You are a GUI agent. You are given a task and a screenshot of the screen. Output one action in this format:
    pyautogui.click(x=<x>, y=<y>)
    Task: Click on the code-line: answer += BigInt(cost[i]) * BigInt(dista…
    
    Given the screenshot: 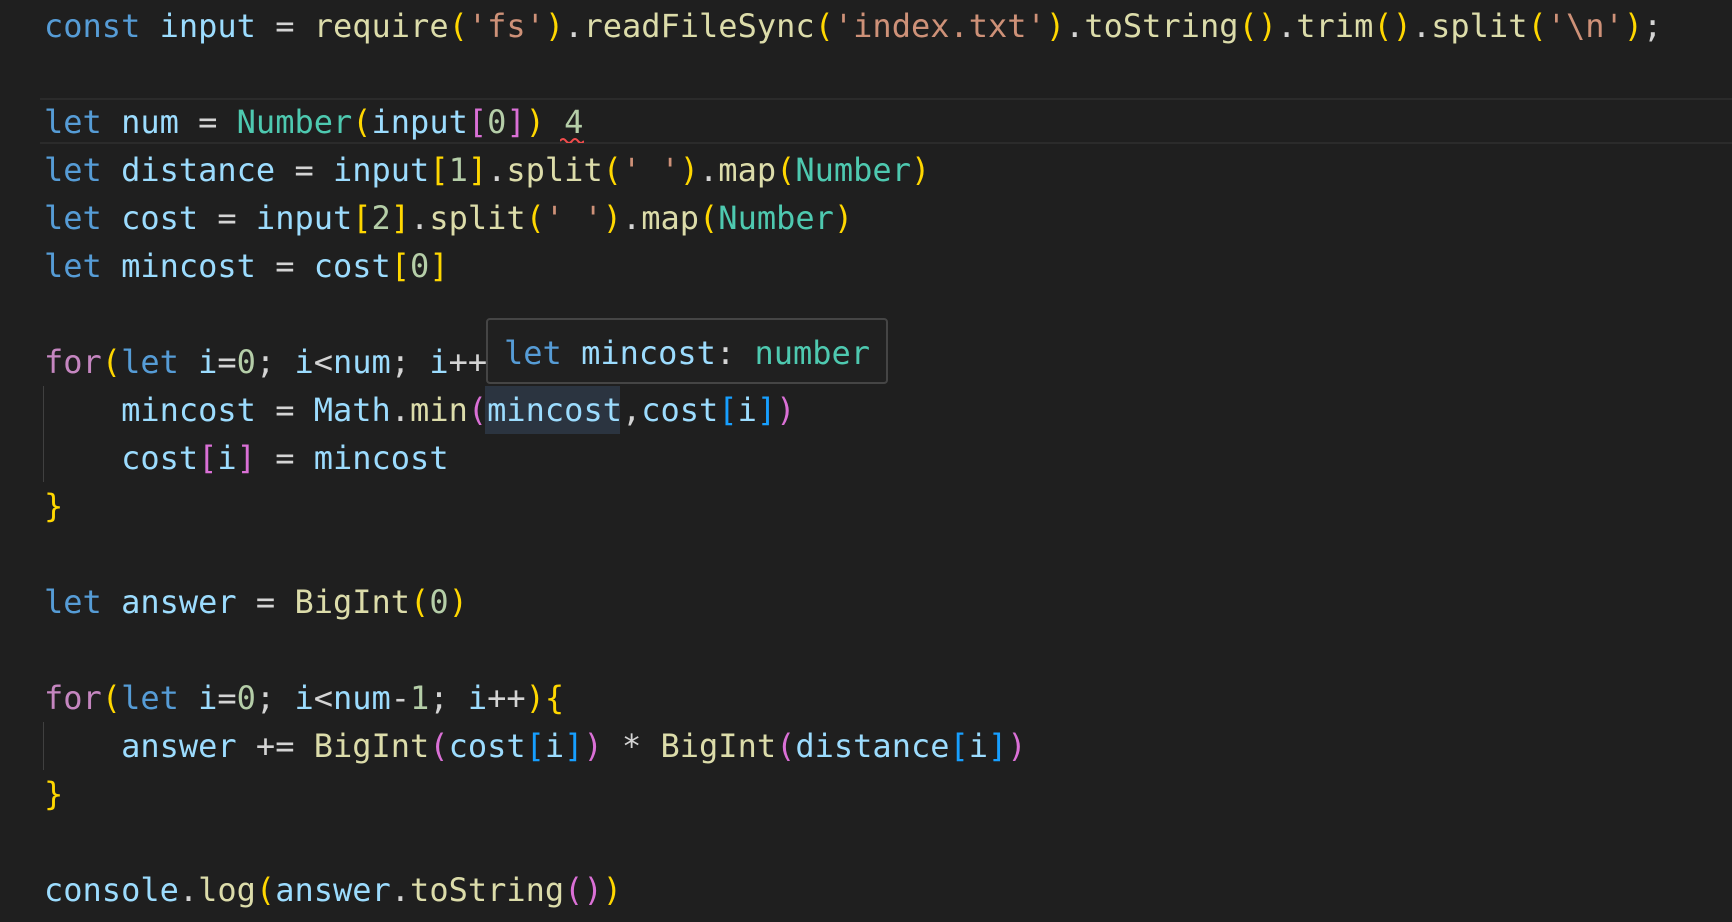 What is the action you would take?
    pyautogui.click(x=535, y=746)
    